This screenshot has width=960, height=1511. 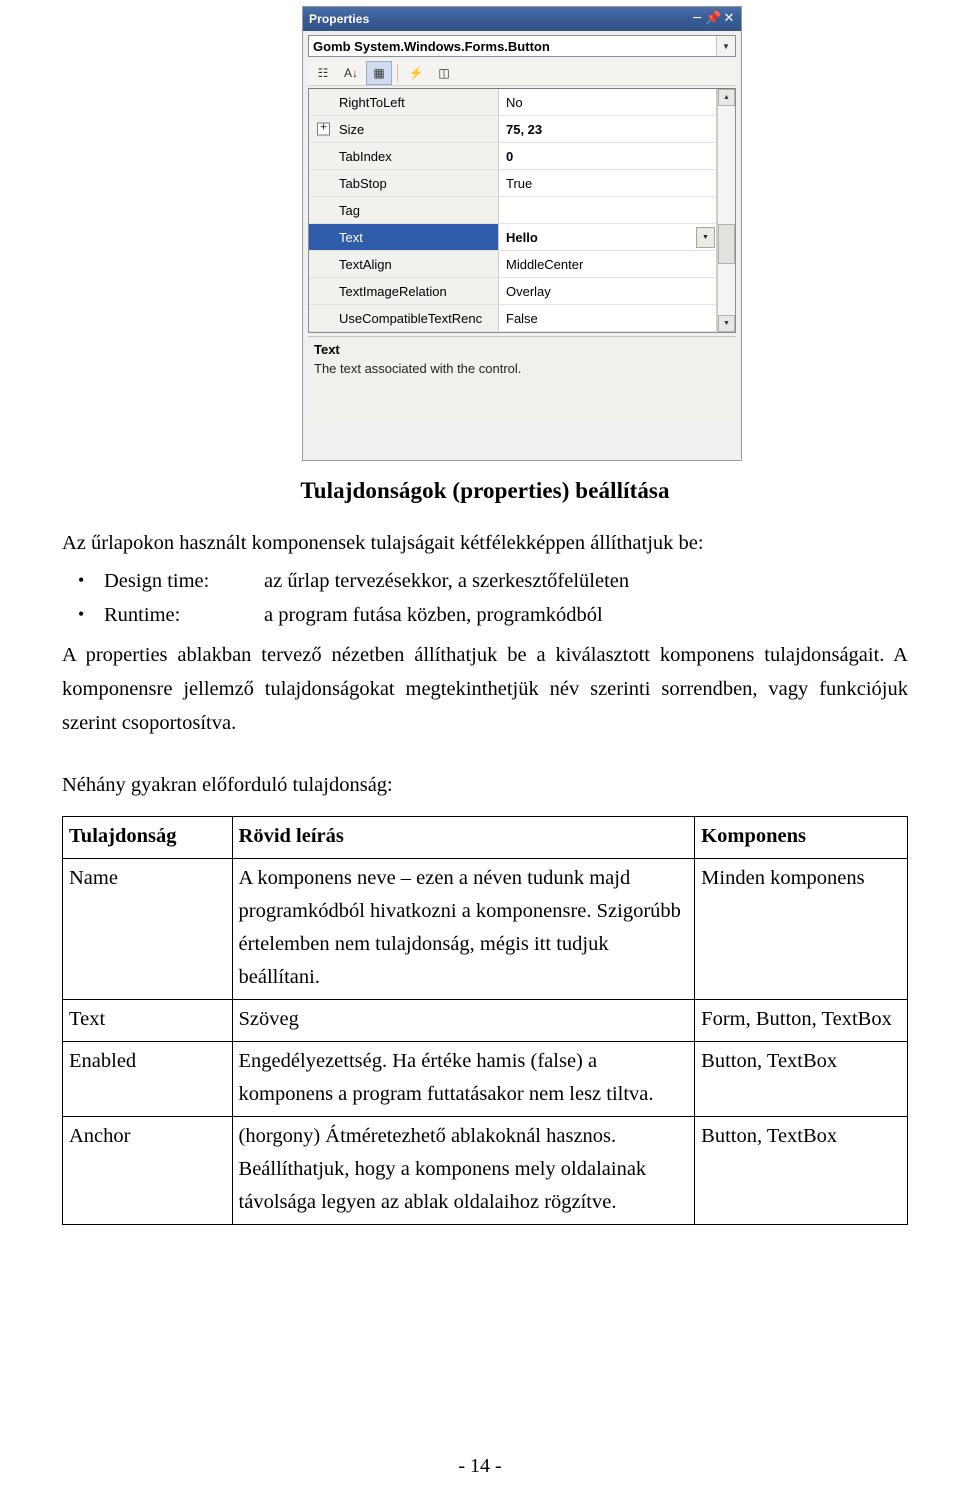 What do you see at coordinates (404, 318) in the screenshot?
I see `property-name: UseCompatibleTextRenc` at bounding box center [404, 318].